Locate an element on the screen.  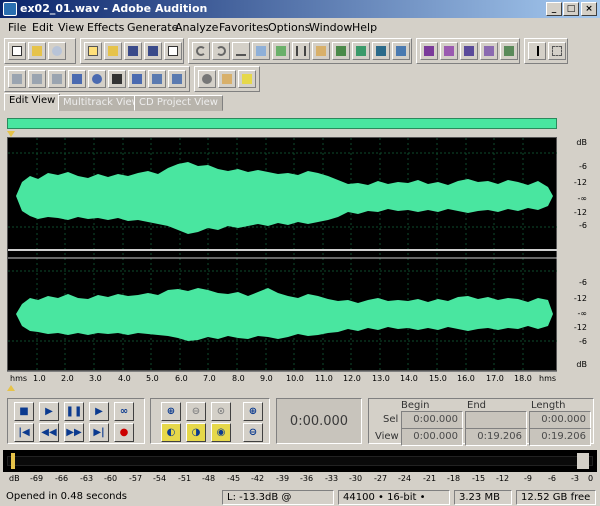
sel-end-field is located at coordinates (496, 420).